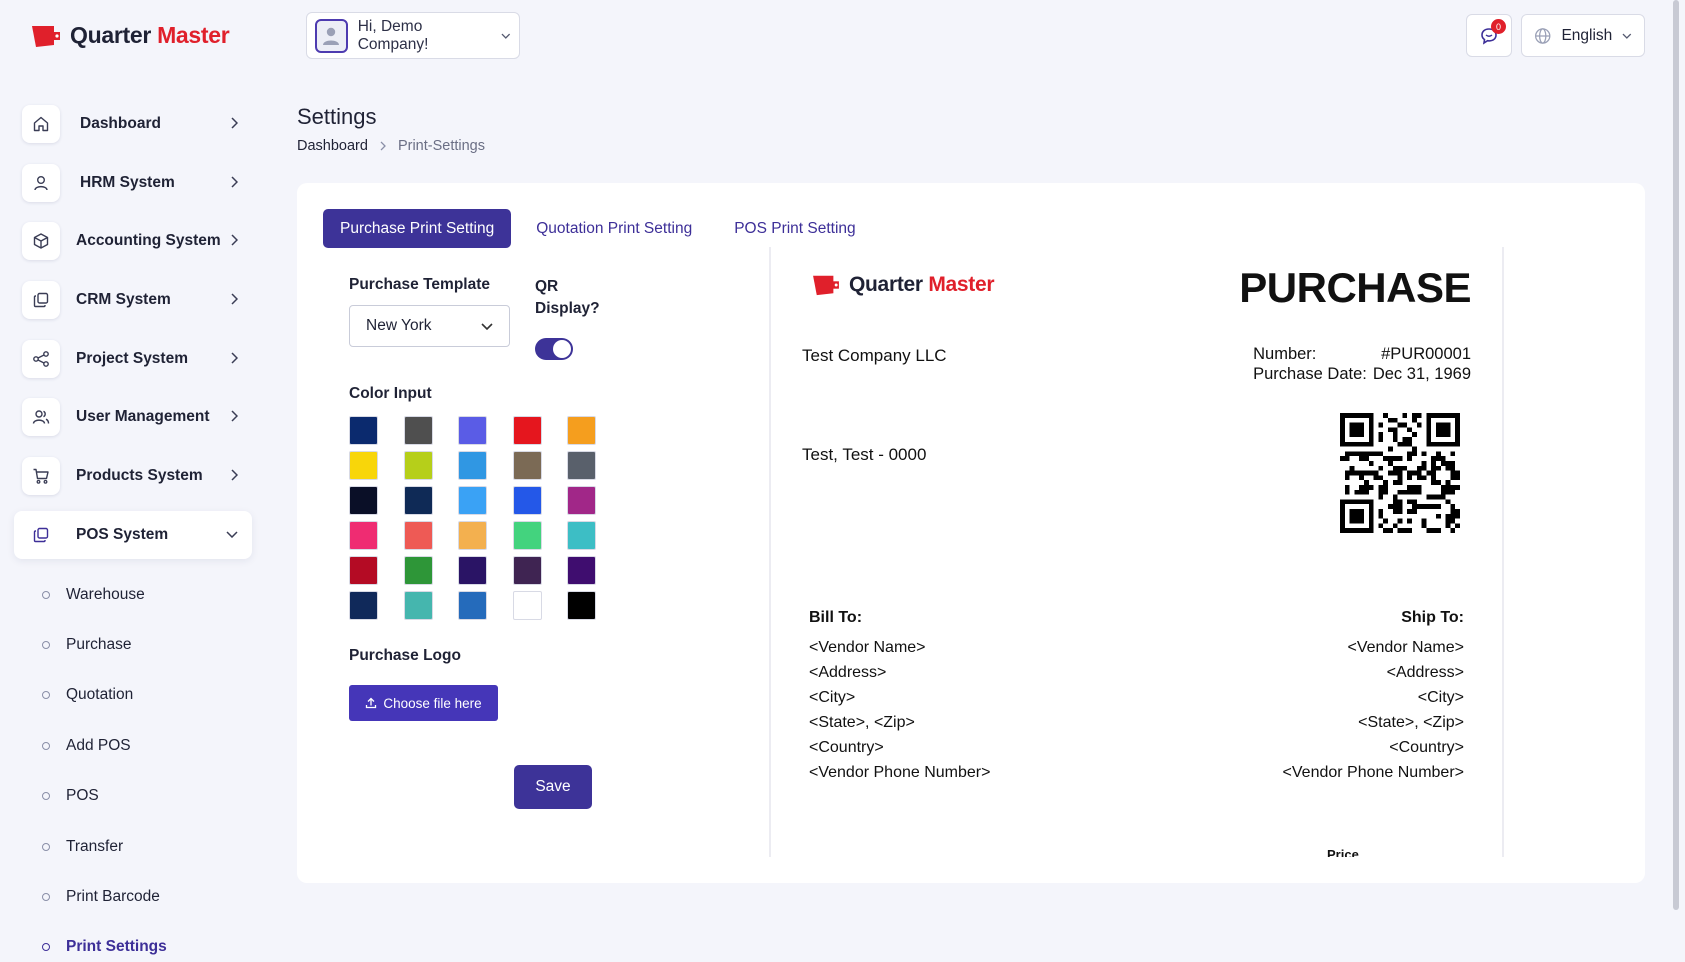 This screenshot has height=962, width=1685. I want to click on tab-purchase-print: Purchase Print Setting, so click(417, 228).